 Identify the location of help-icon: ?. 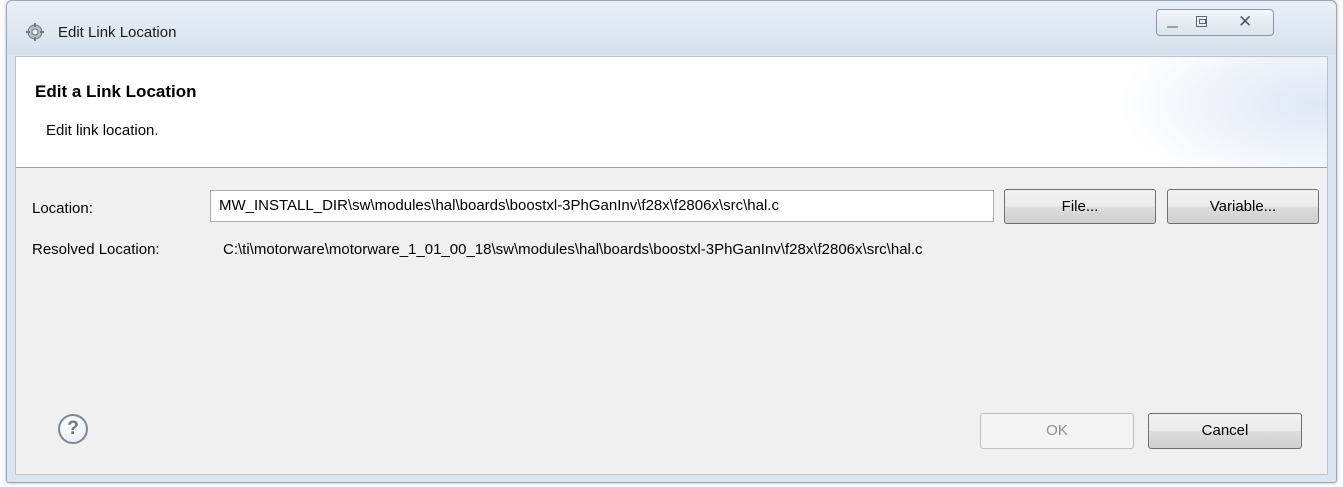
(73, 429).